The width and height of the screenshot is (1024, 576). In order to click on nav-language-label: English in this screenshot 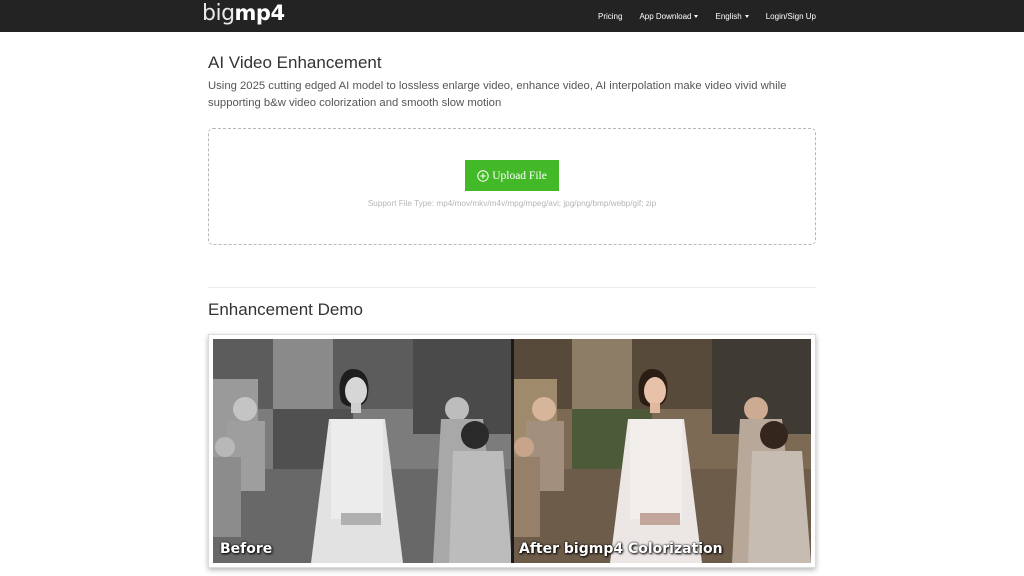, I will do `click(728, 16)`.